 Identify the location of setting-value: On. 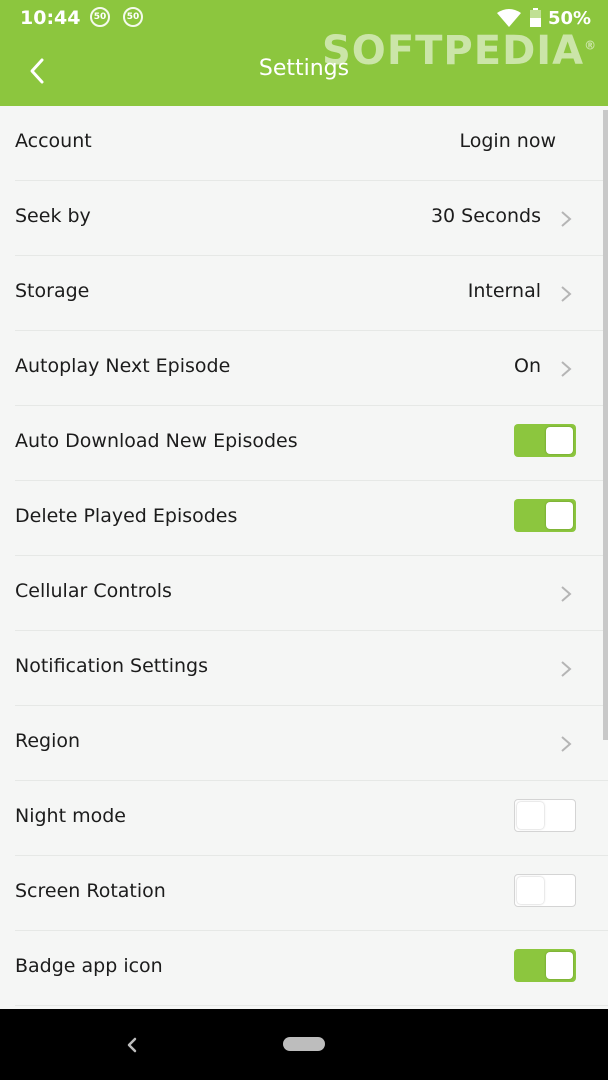
(527, 366).